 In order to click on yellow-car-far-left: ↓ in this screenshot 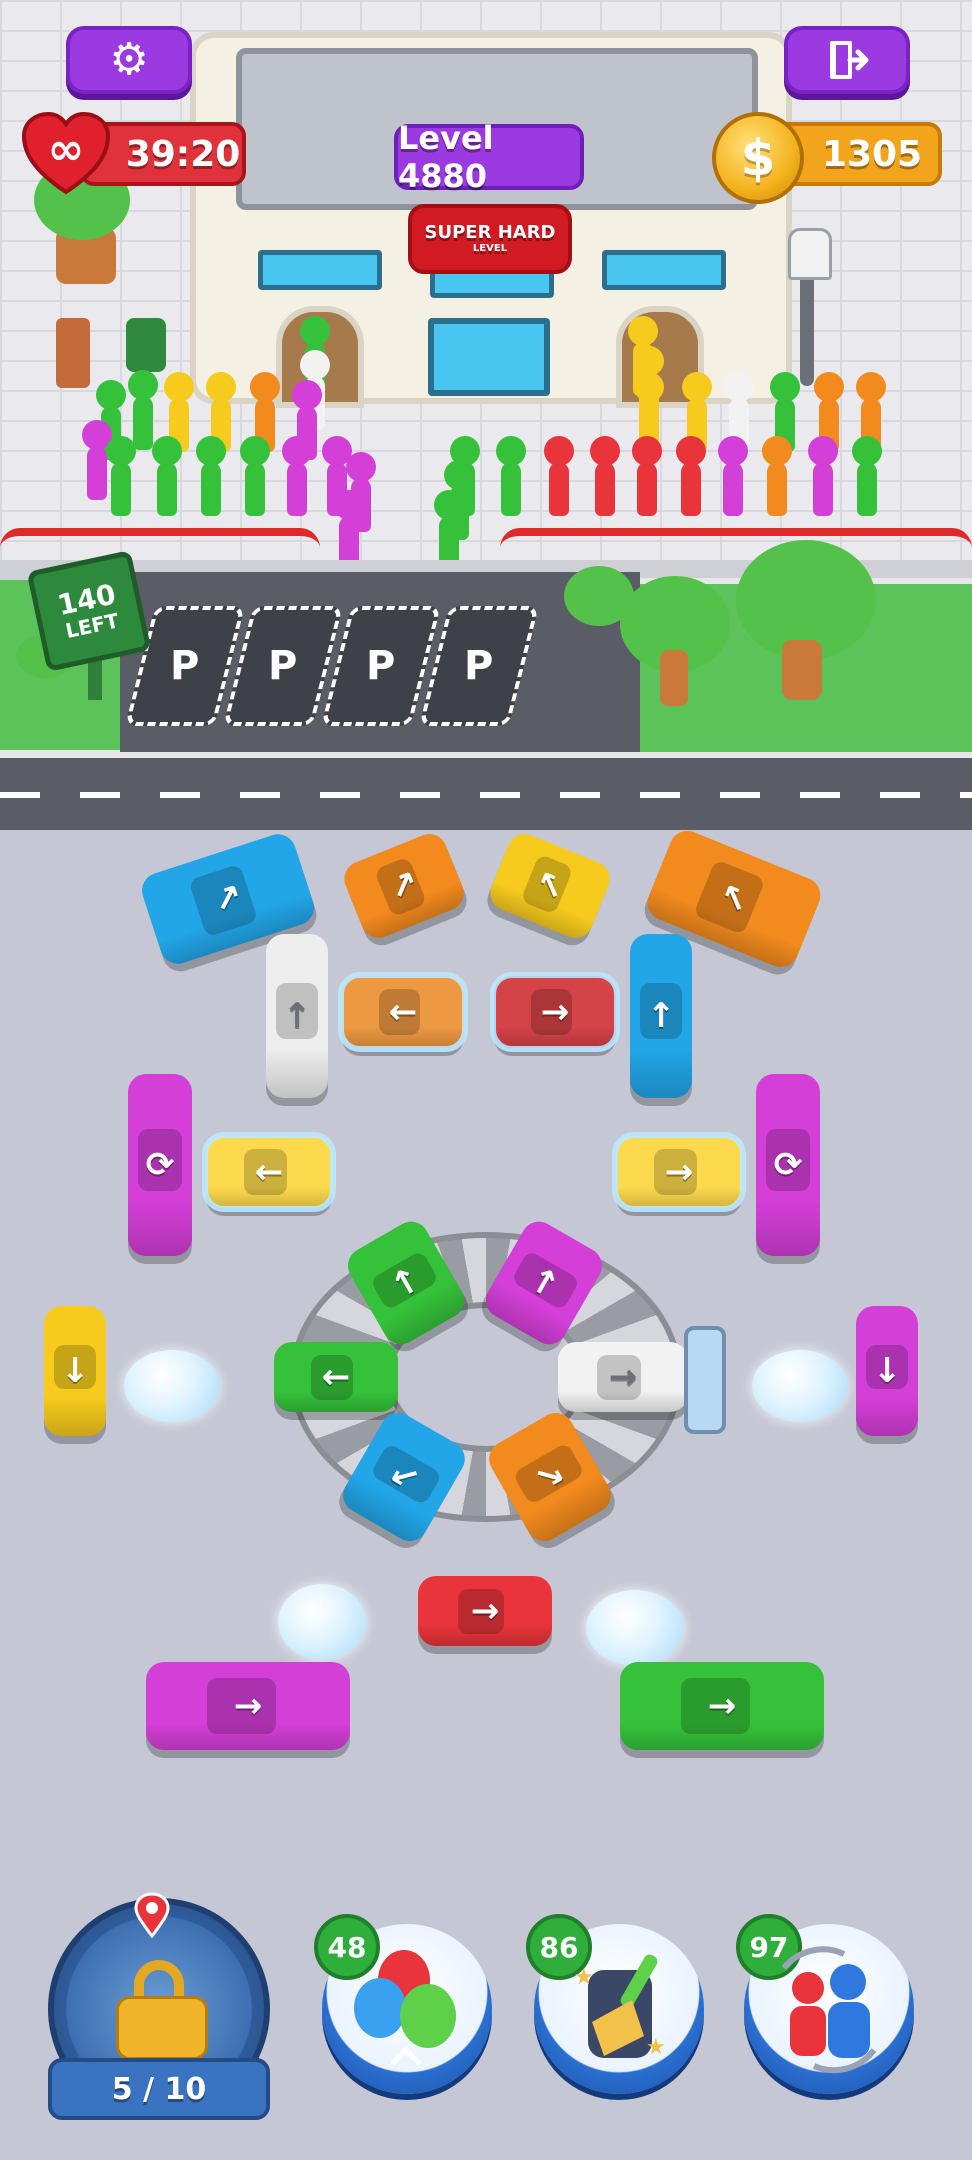, I will do `click(75, 1371)`.